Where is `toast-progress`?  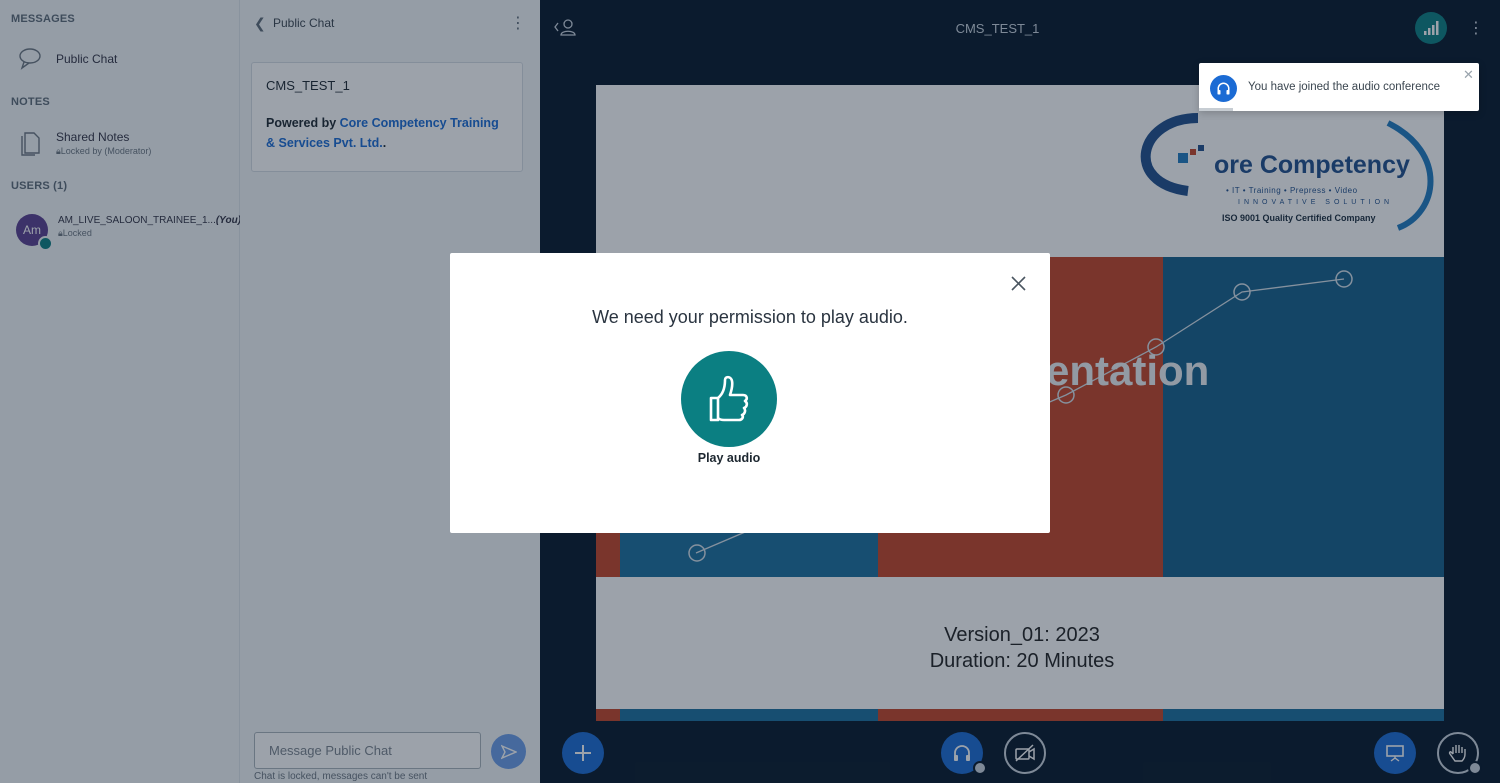 toast-progress is located at coordinates (1216, 109).